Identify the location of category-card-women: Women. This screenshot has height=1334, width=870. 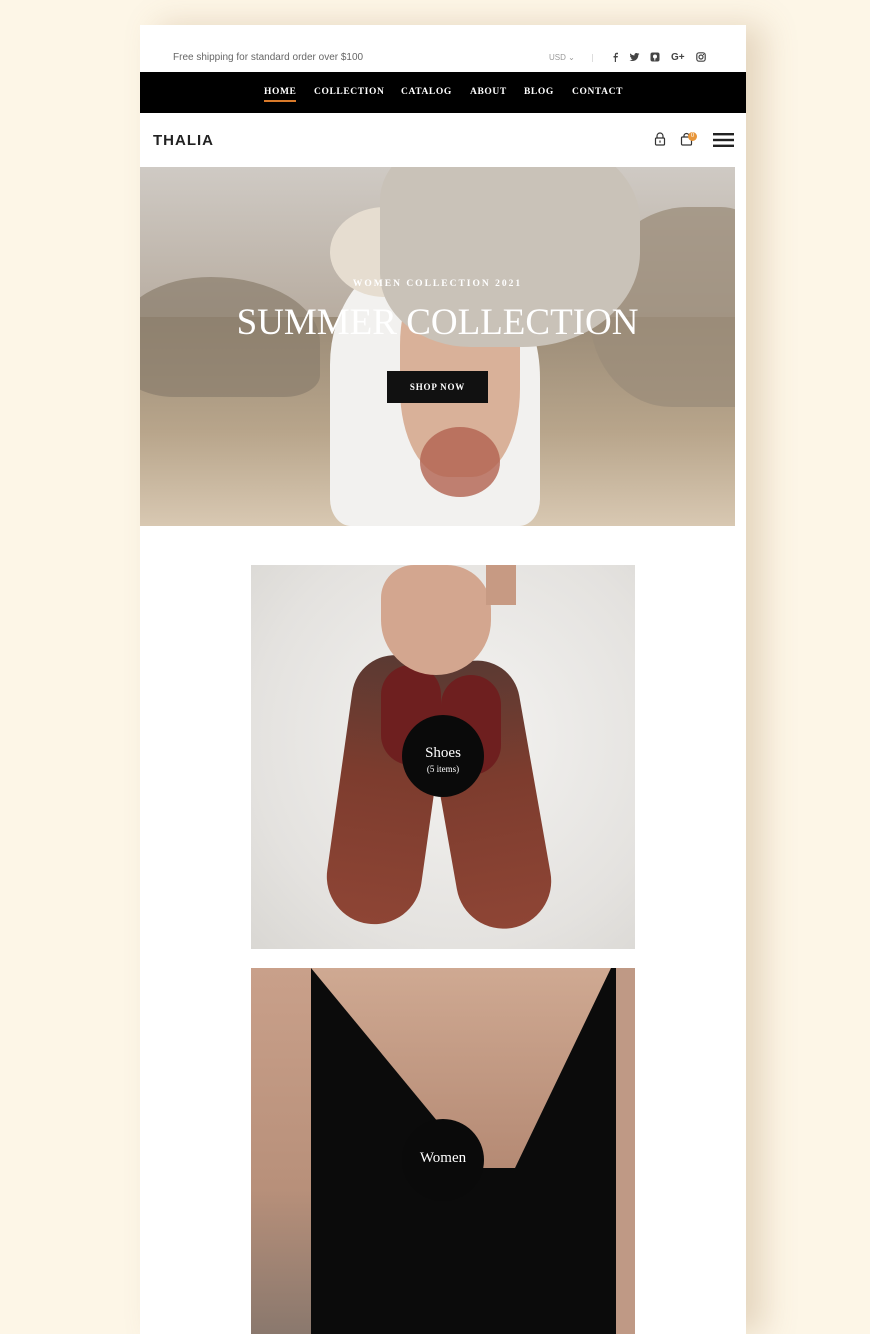
(443, 1151).